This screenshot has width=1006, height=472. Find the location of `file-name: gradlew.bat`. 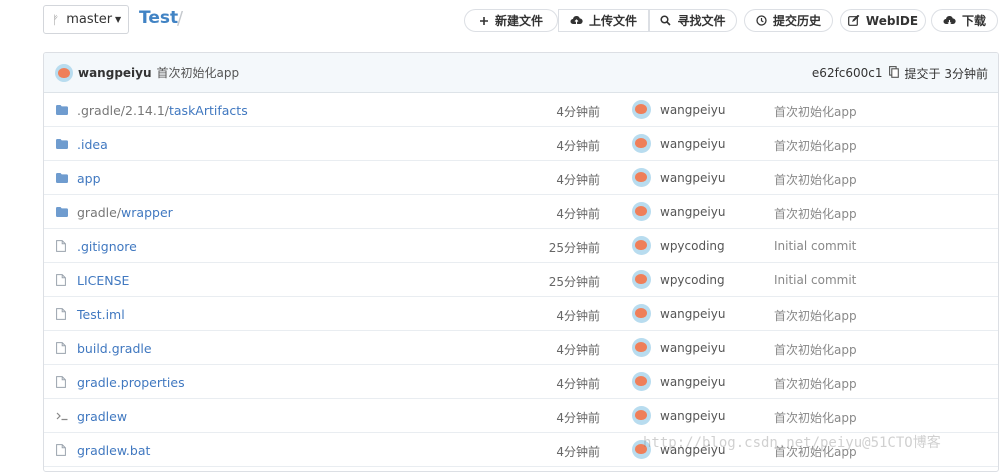

file-name: gradlew.bat is located at coordinates (114, 450).